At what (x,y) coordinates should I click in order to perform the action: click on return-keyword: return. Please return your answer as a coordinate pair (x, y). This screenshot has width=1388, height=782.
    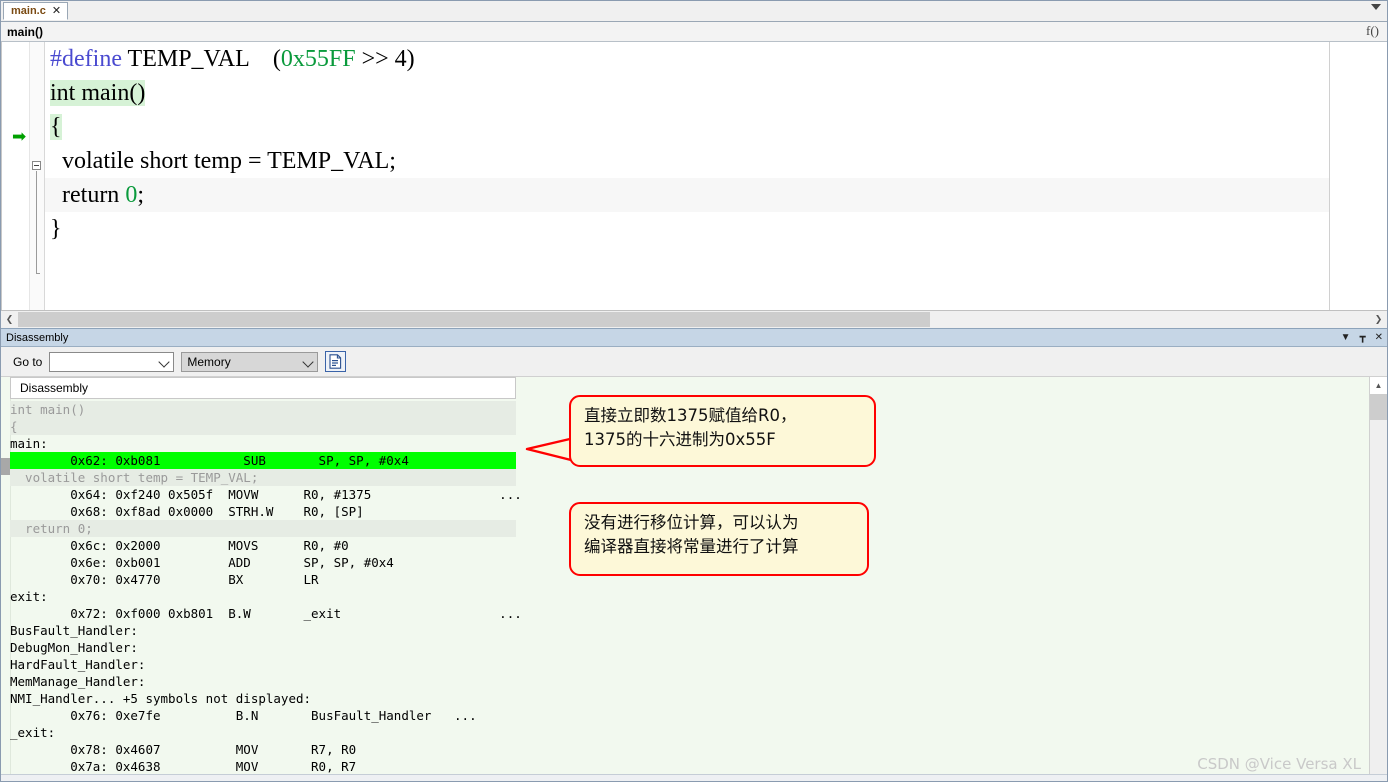
    Looking at the image, I should click on (88, 195).